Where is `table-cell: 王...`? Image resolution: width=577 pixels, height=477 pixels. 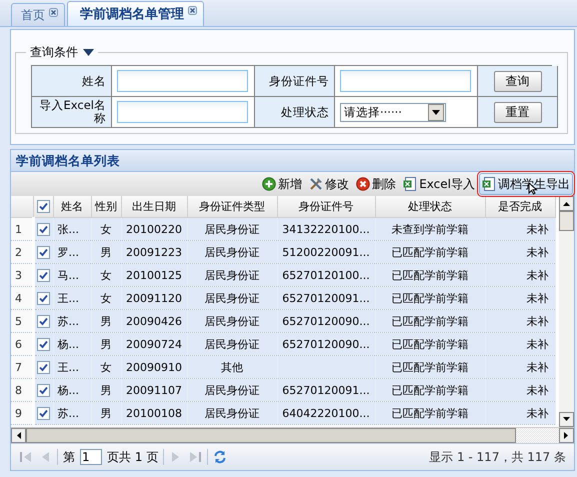
table-cell: 王... is located at coordinates (72, 298).